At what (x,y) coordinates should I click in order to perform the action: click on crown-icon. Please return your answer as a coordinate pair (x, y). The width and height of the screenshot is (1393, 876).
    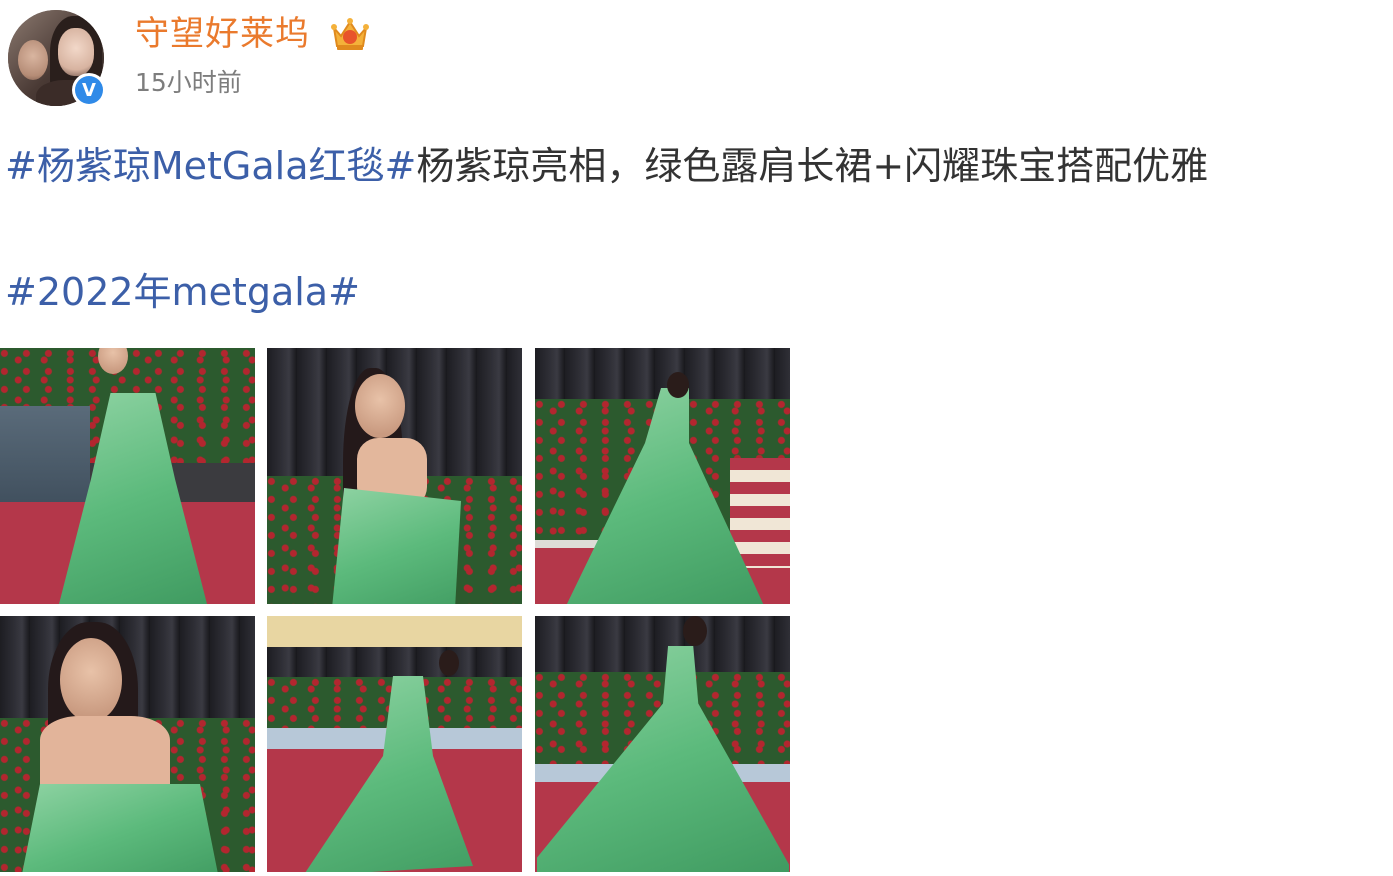
    Looking at the image, I should click on (350, 34).